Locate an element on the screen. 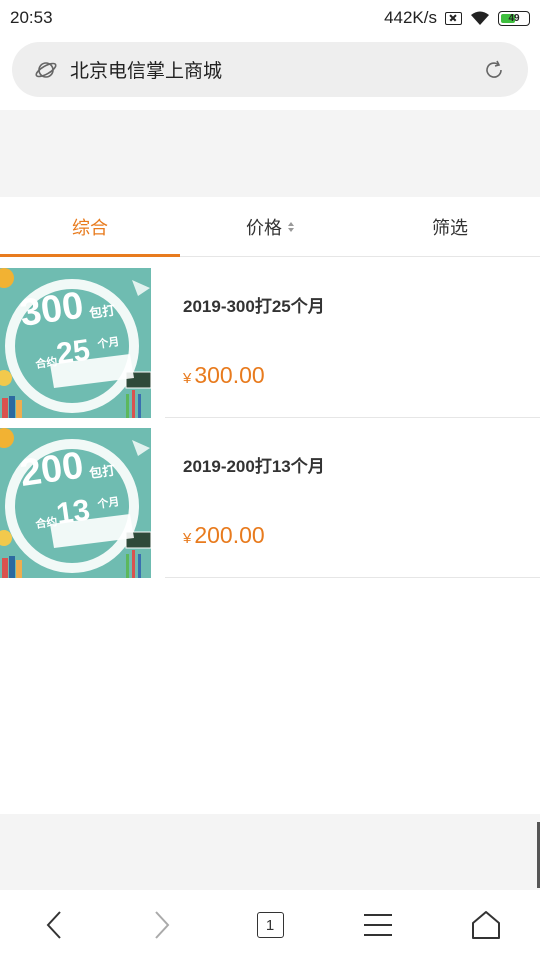 The image size is (540, 960). battery-icon: 49 is located at coordinates (514, 18).